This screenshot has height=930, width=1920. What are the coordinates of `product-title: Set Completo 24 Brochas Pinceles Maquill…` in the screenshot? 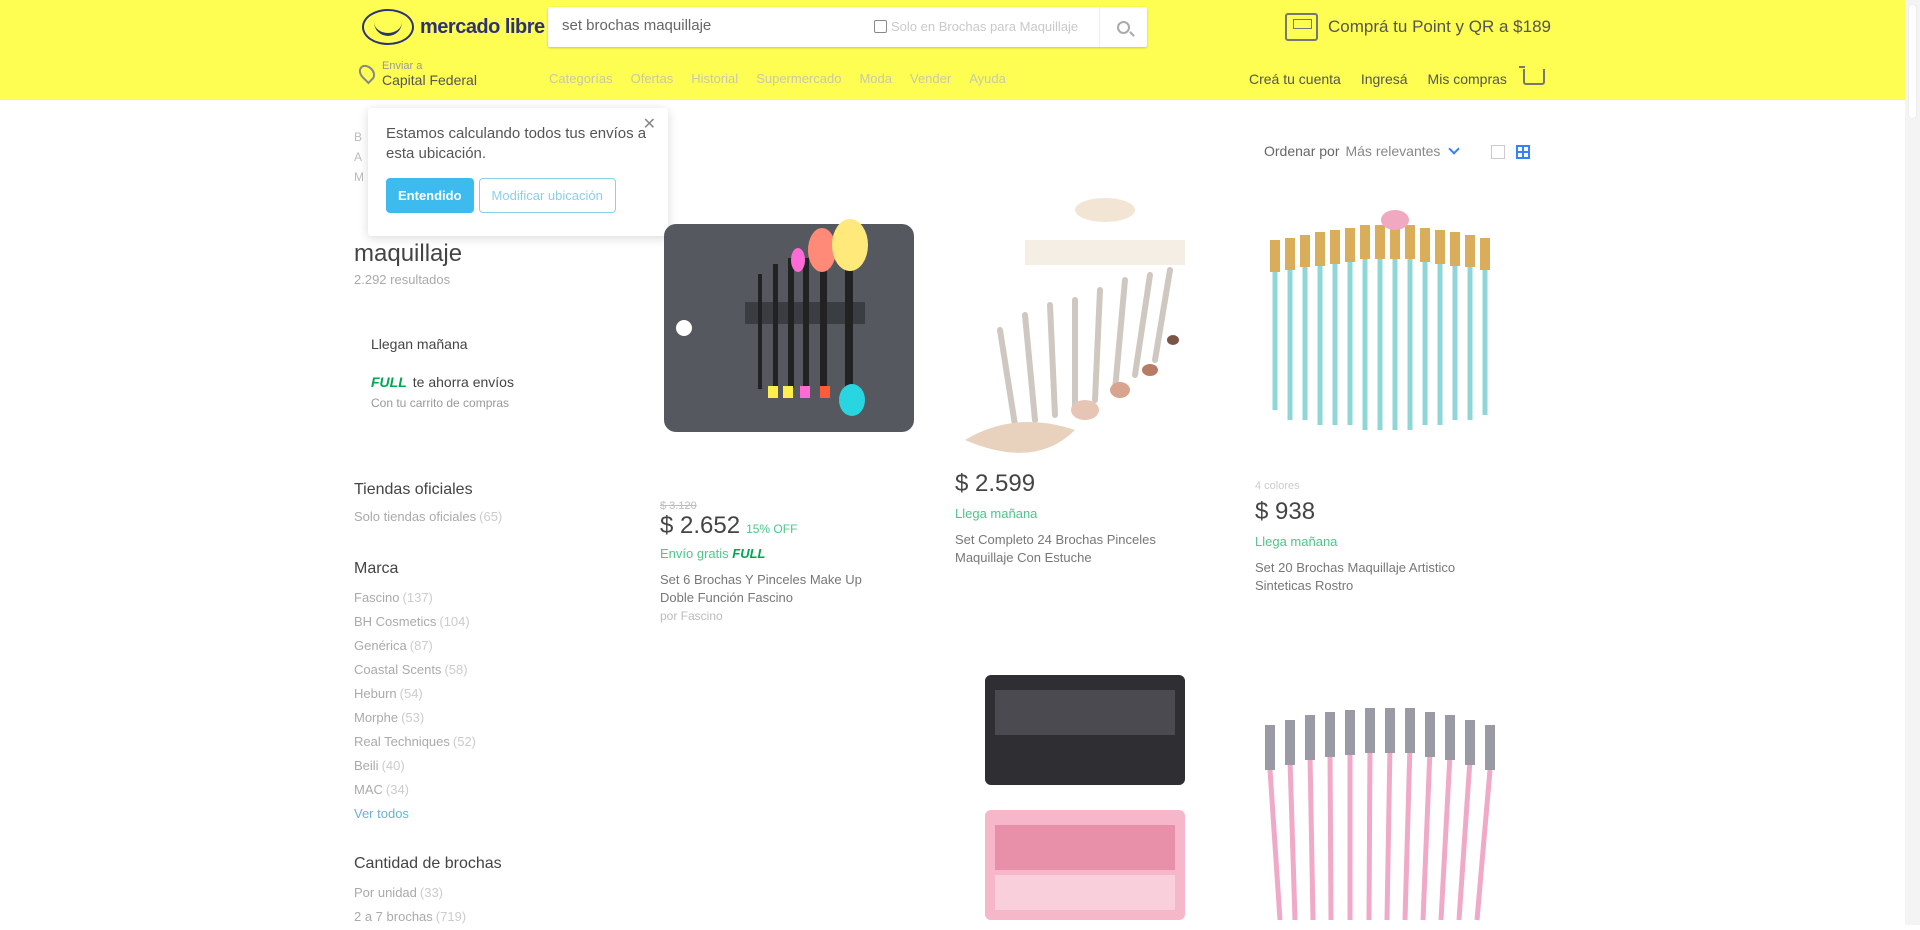 It's located at (1070, 549).